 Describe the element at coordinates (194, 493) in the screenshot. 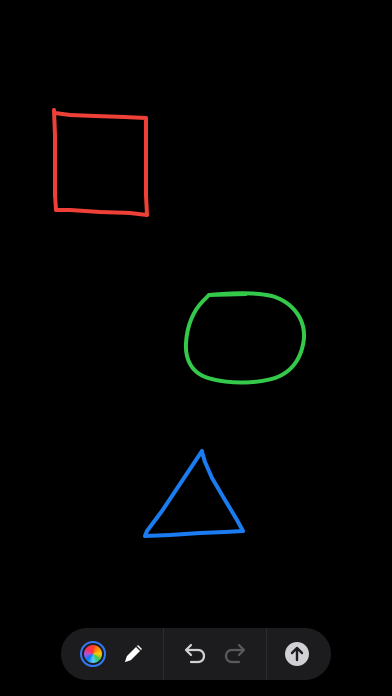

I see `triangle-stroke` at that location.